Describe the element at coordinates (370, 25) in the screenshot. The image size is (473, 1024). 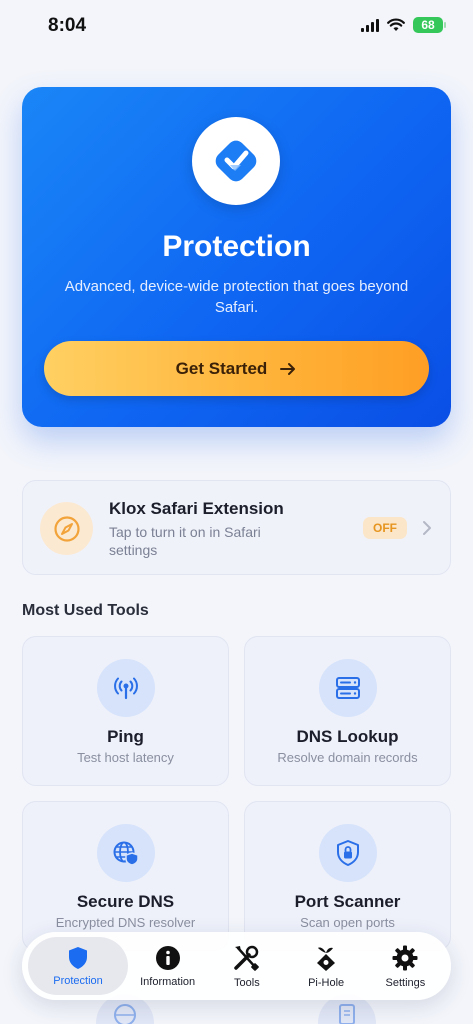
I see `cellular-signal-icon` at that location.